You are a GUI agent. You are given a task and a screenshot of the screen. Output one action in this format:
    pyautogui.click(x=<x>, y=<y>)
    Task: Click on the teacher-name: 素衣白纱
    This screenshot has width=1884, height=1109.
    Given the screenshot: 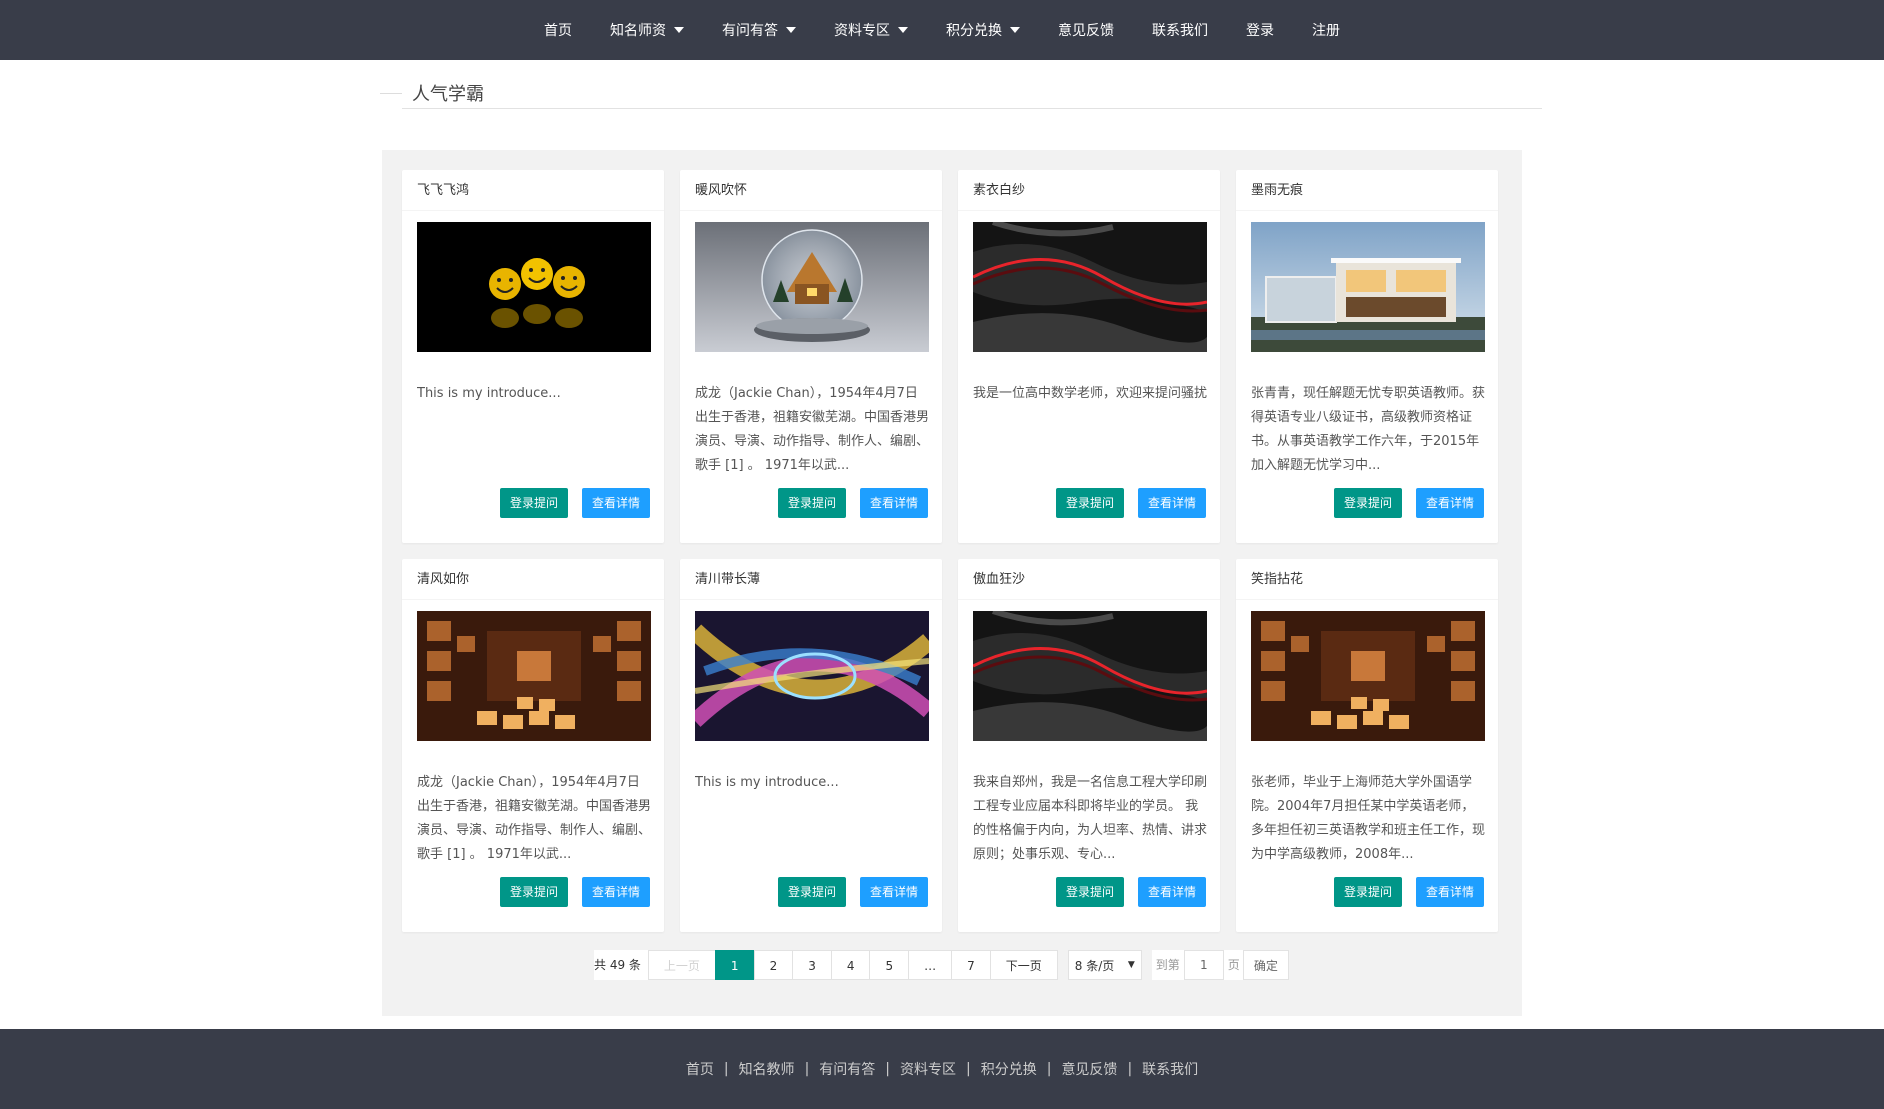 What is the action you would take?
    pyautogui.click(x=1089, y=190)
    